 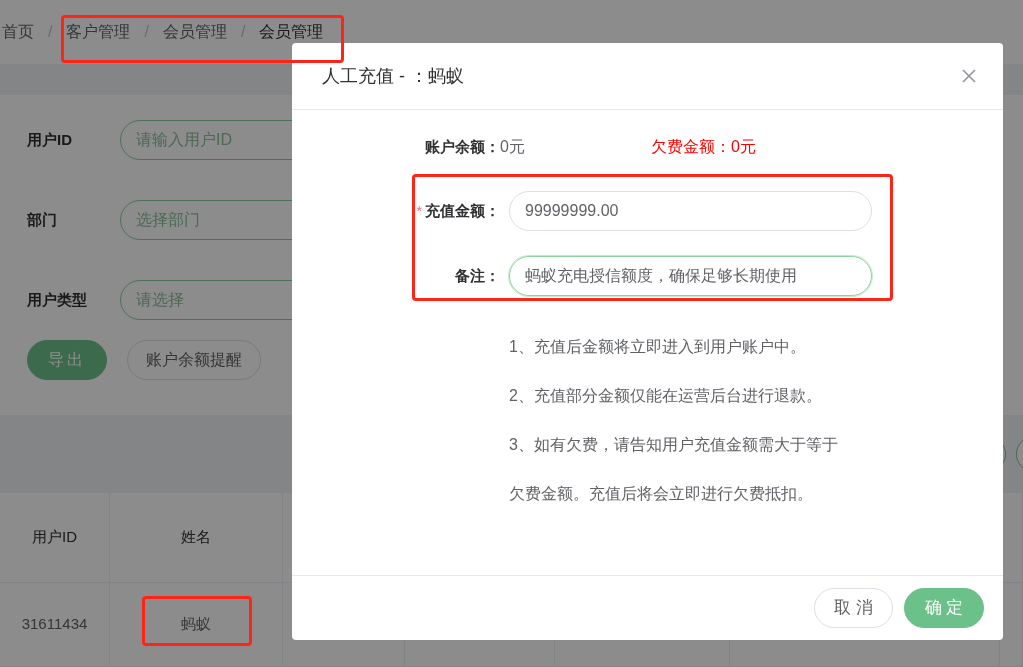 I want to click on close-icon, so click(x=969, y=76).